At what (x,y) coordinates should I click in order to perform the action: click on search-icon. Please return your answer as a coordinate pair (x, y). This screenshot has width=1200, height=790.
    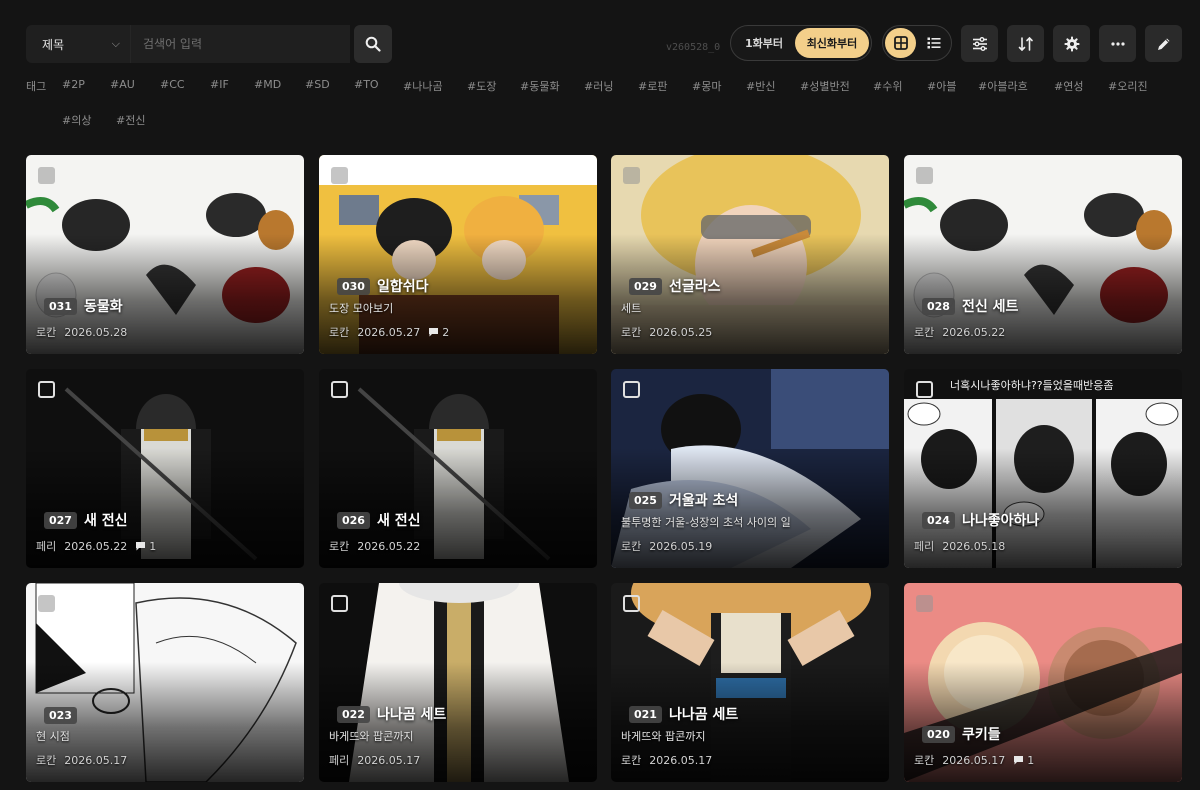
    Looking at the image, I should click on (373, 44).